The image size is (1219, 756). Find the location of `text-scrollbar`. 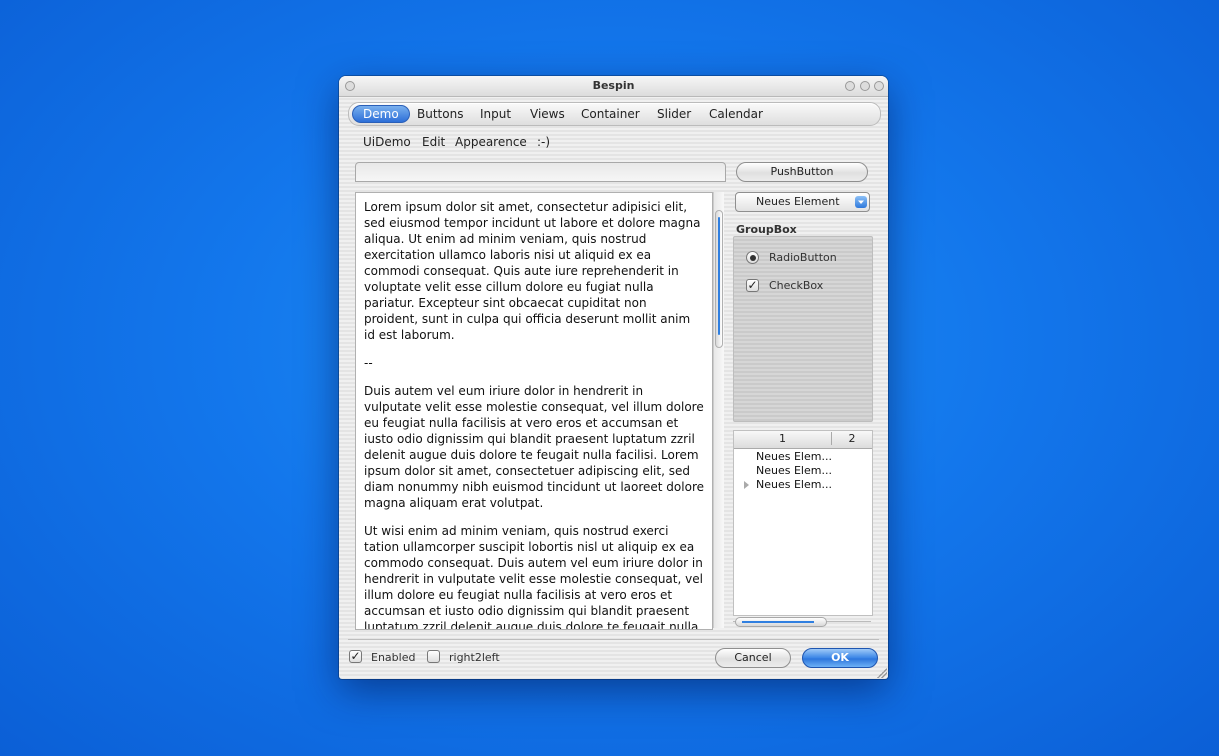

text-scrollbar is located at coordinates (718, 410).